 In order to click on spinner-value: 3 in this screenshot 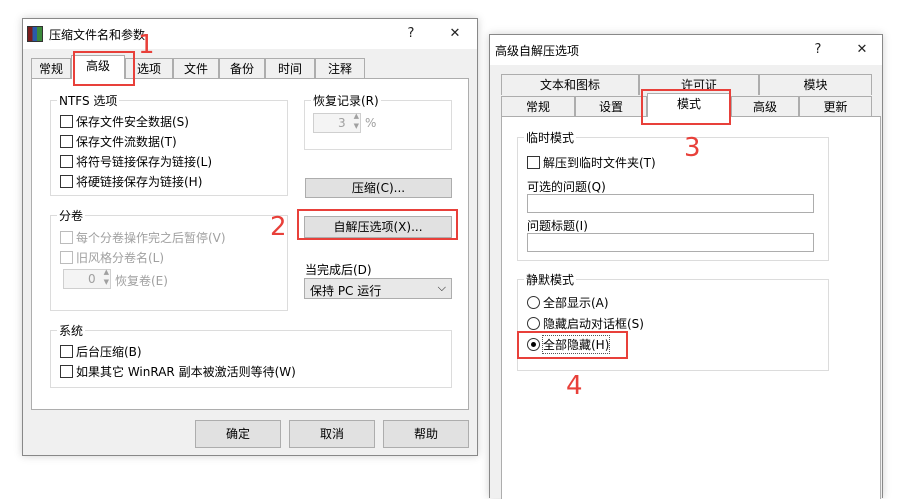, I will do `click(342, 123)`.